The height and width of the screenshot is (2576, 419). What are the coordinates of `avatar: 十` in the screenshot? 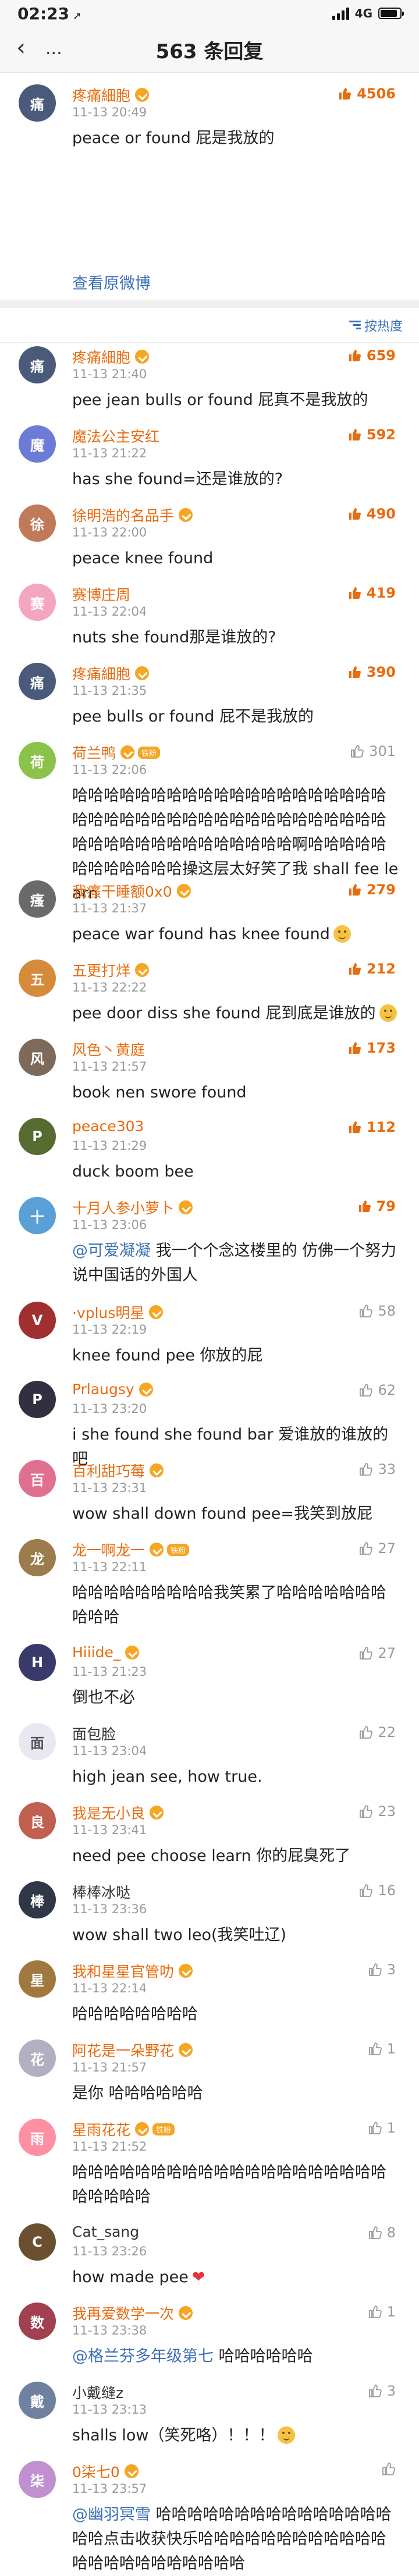 It's located at (37, 1215).